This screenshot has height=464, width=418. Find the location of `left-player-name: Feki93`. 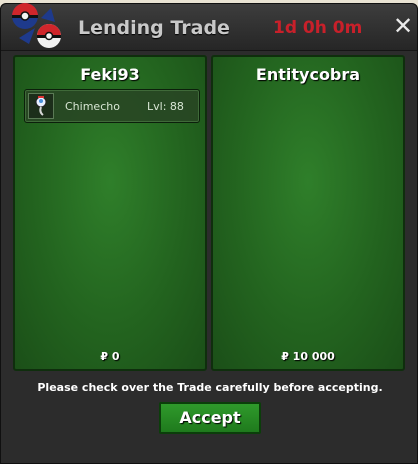

left-player-name: Feki93 is located at coordinates (110, 74).